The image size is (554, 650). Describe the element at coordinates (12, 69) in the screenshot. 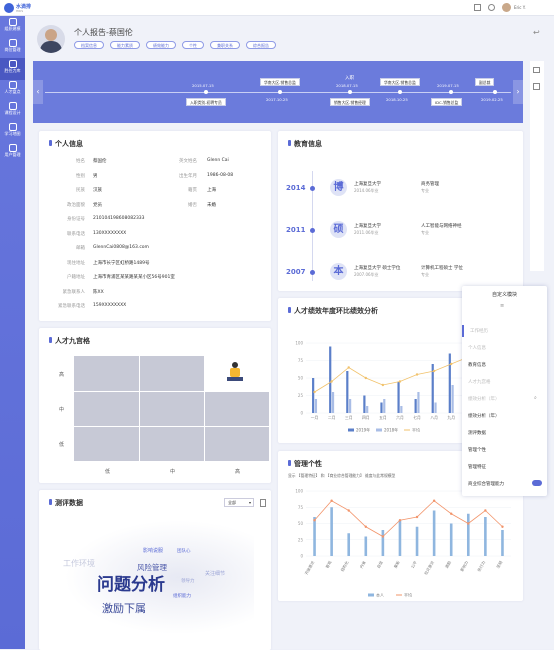

I see `sidebar-item: 胜任力库` at that location.